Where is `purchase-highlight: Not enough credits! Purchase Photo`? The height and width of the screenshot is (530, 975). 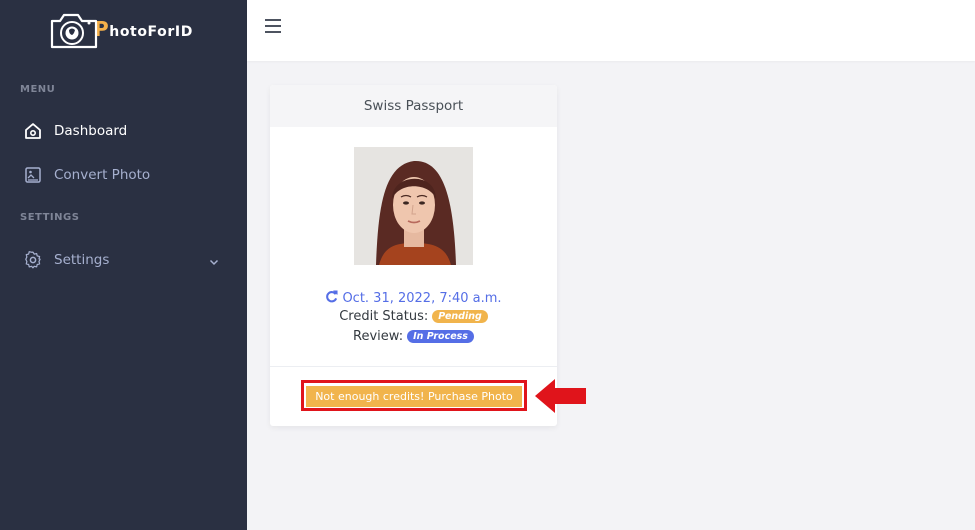 purchase-highlight: Not enough credits! Purchase Photo is located at coordinates (414, 395).